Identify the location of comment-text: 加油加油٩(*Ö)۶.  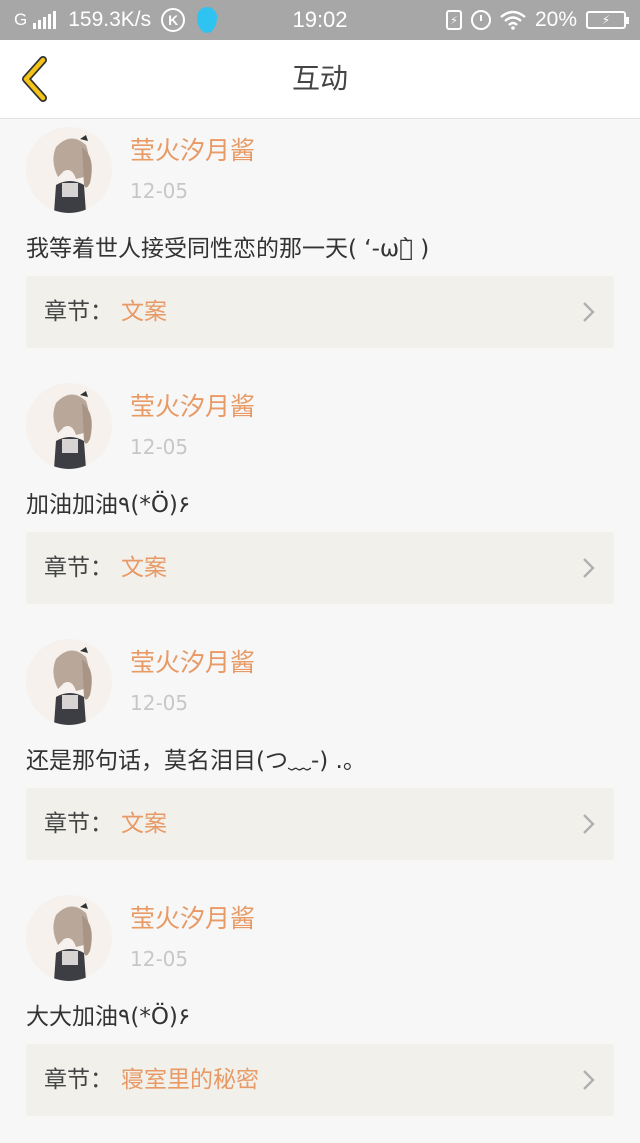
(108, 505).